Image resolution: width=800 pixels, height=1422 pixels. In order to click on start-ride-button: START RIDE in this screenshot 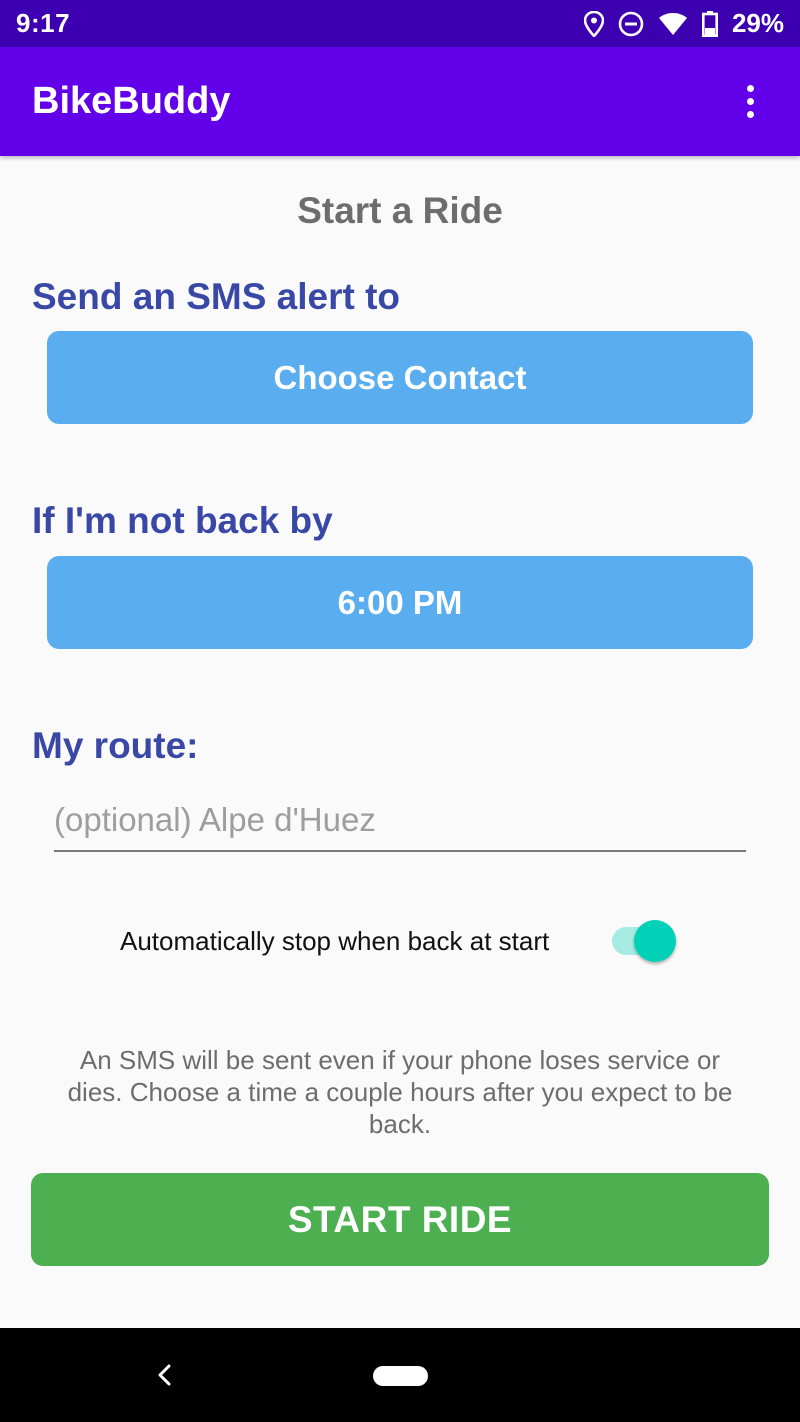, I will do `click(400, 1219)`.